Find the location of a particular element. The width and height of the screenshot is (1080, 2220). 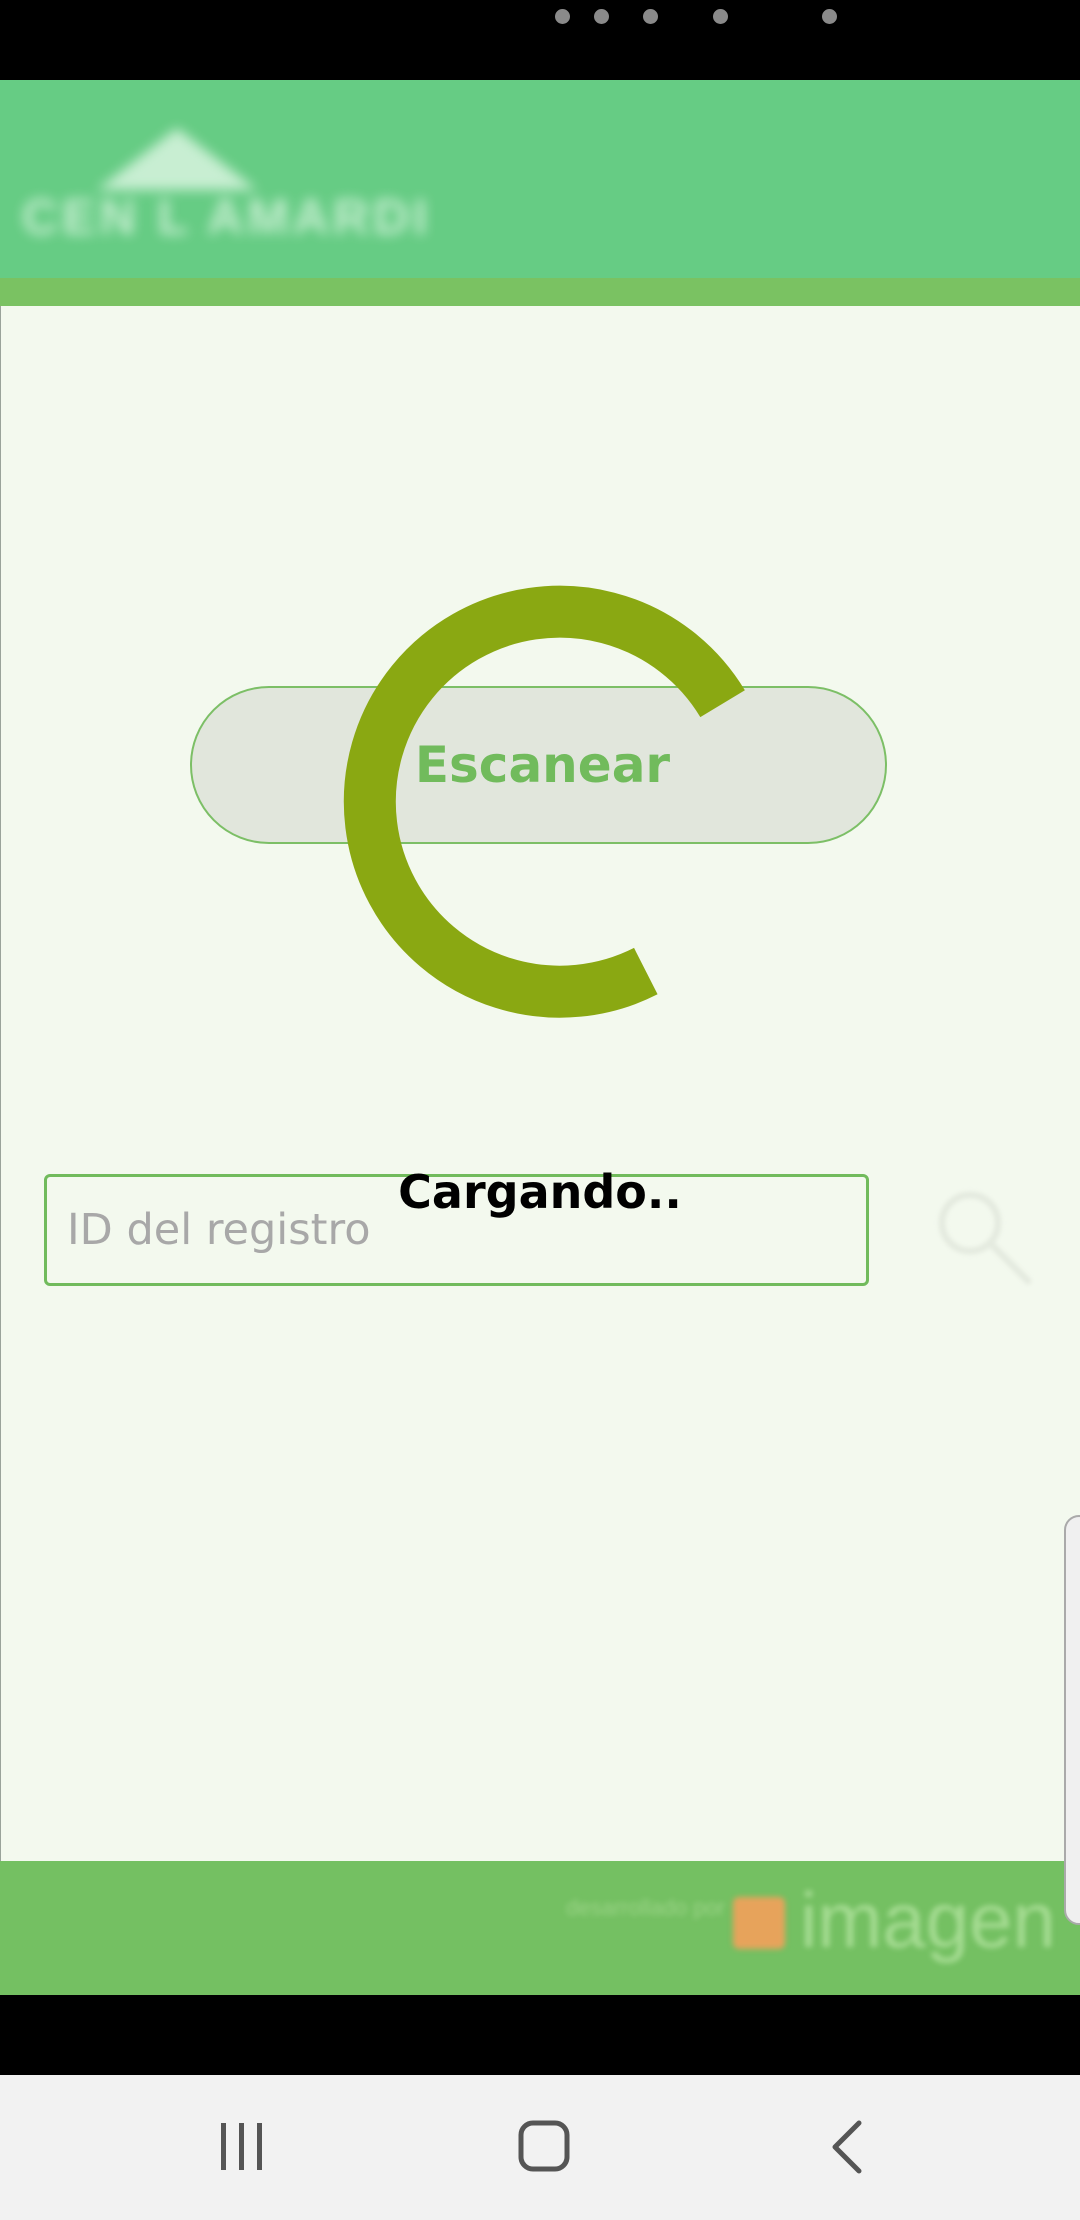

brand-mark-icon is located at coordinates (759, 1923).